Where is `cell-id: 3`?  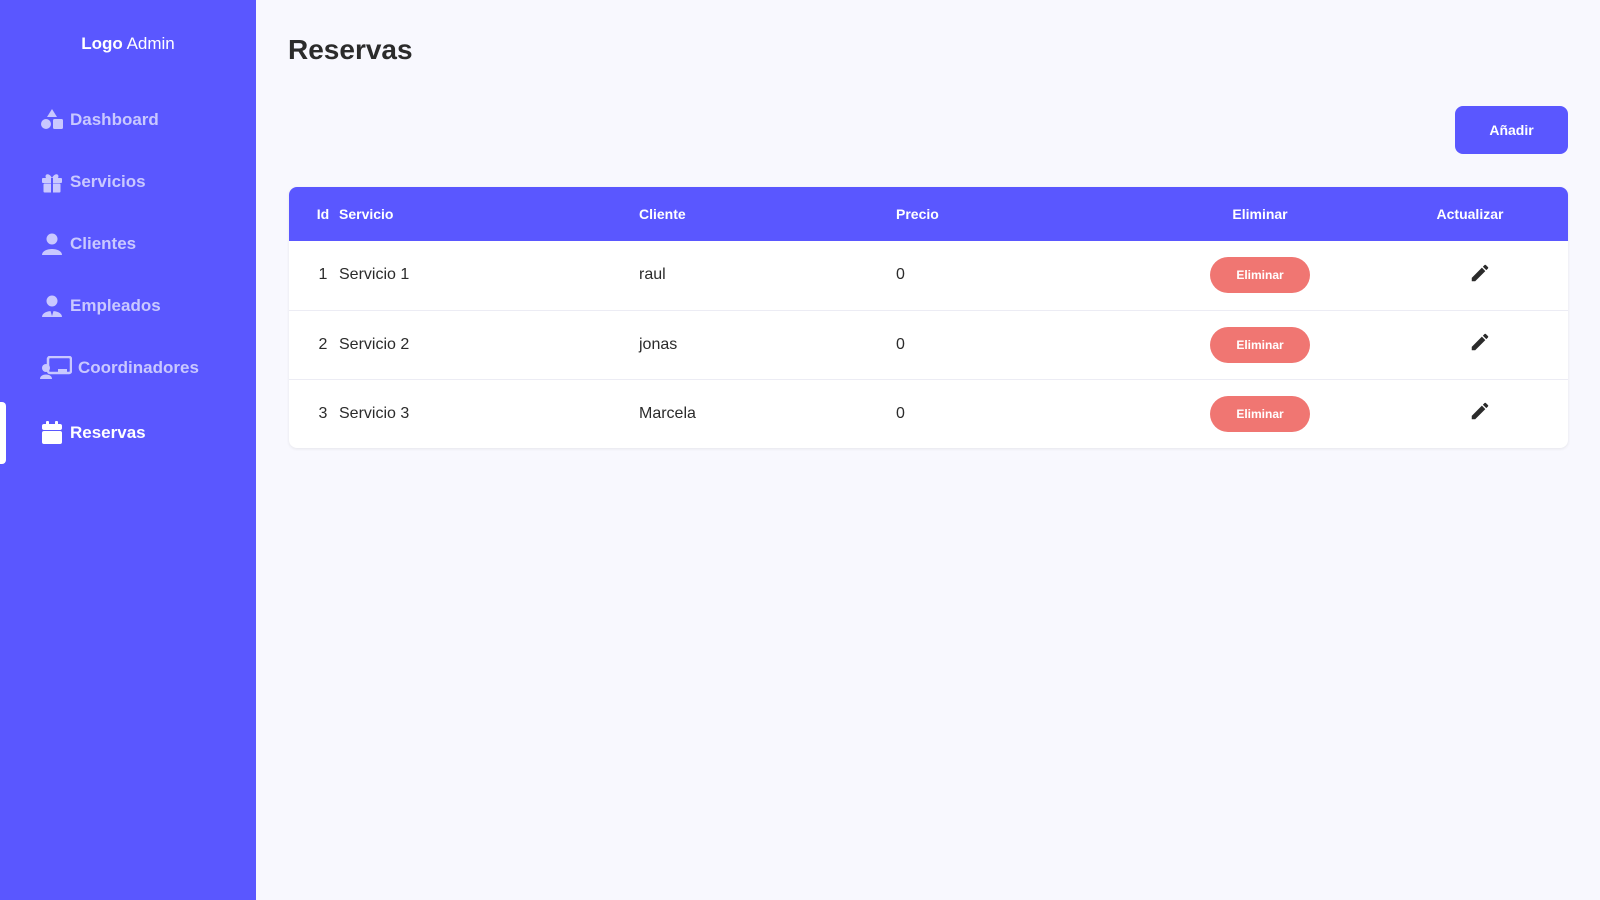
cell-id: 3 is located at coordinates (323, 413).